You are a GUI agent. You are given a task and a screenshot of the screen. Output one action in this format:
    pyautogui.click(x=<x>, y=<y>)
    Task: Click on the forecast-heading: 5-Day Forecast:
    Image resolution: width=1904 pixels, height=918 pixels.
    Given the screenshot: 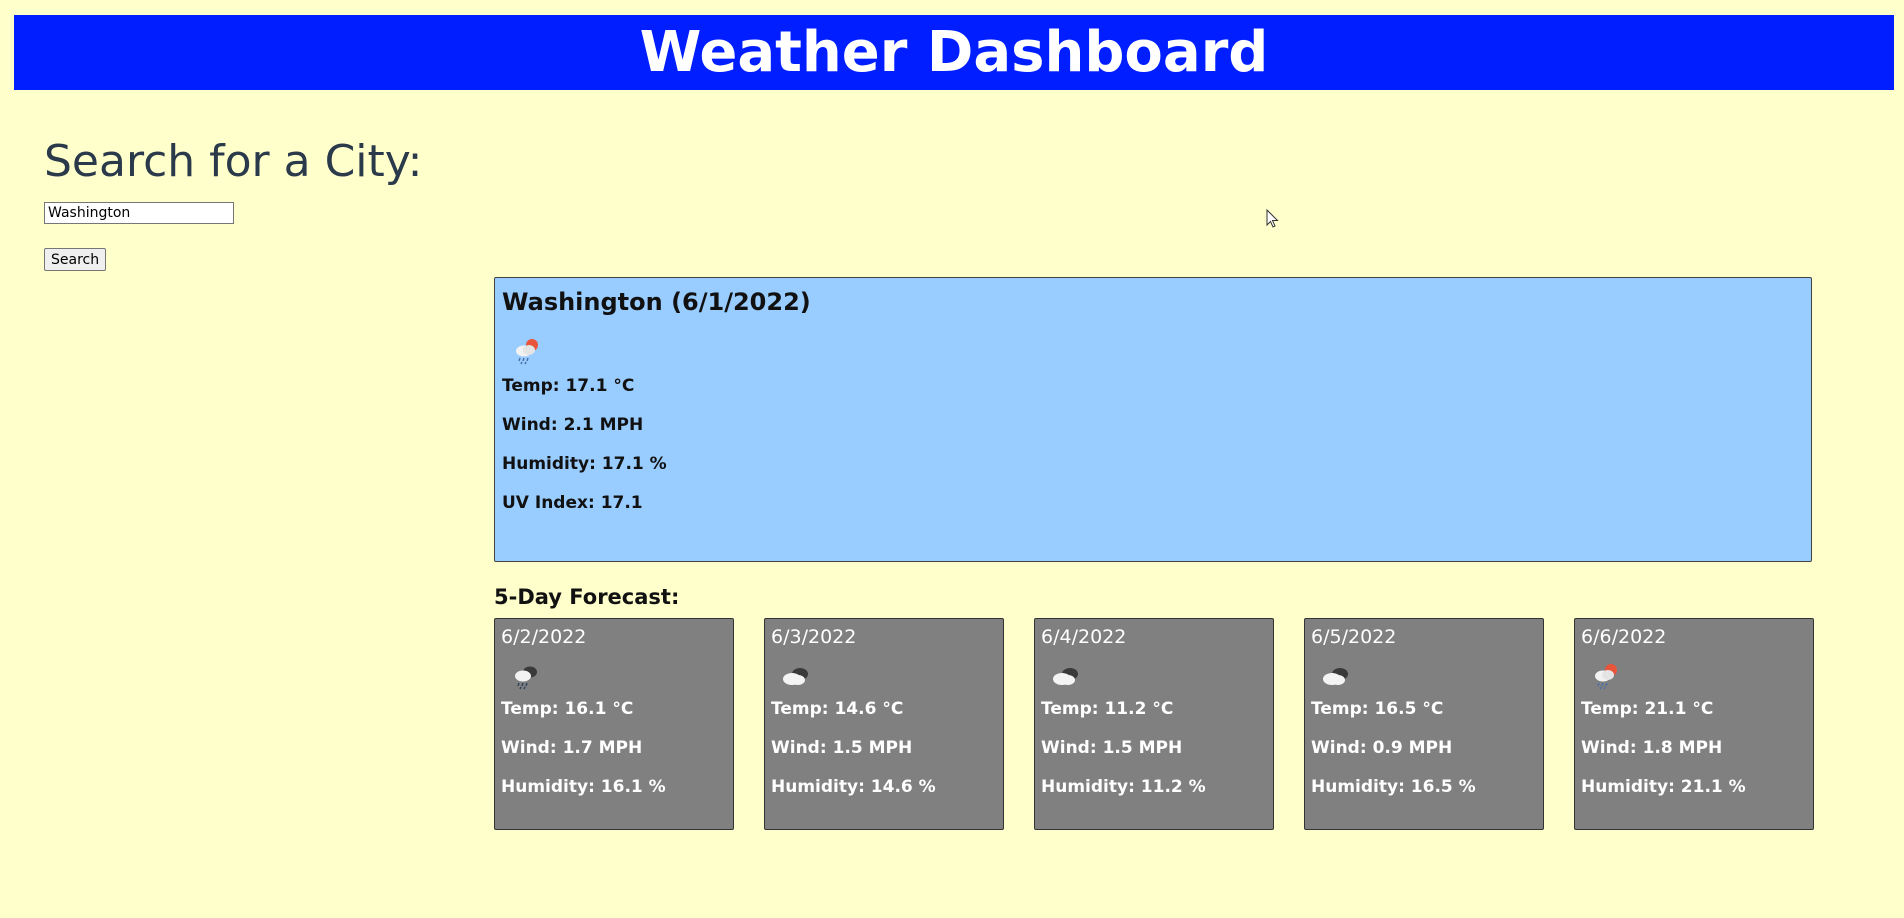 What is the action you would take?
    pyautogui.click(x=587, y=597)
    